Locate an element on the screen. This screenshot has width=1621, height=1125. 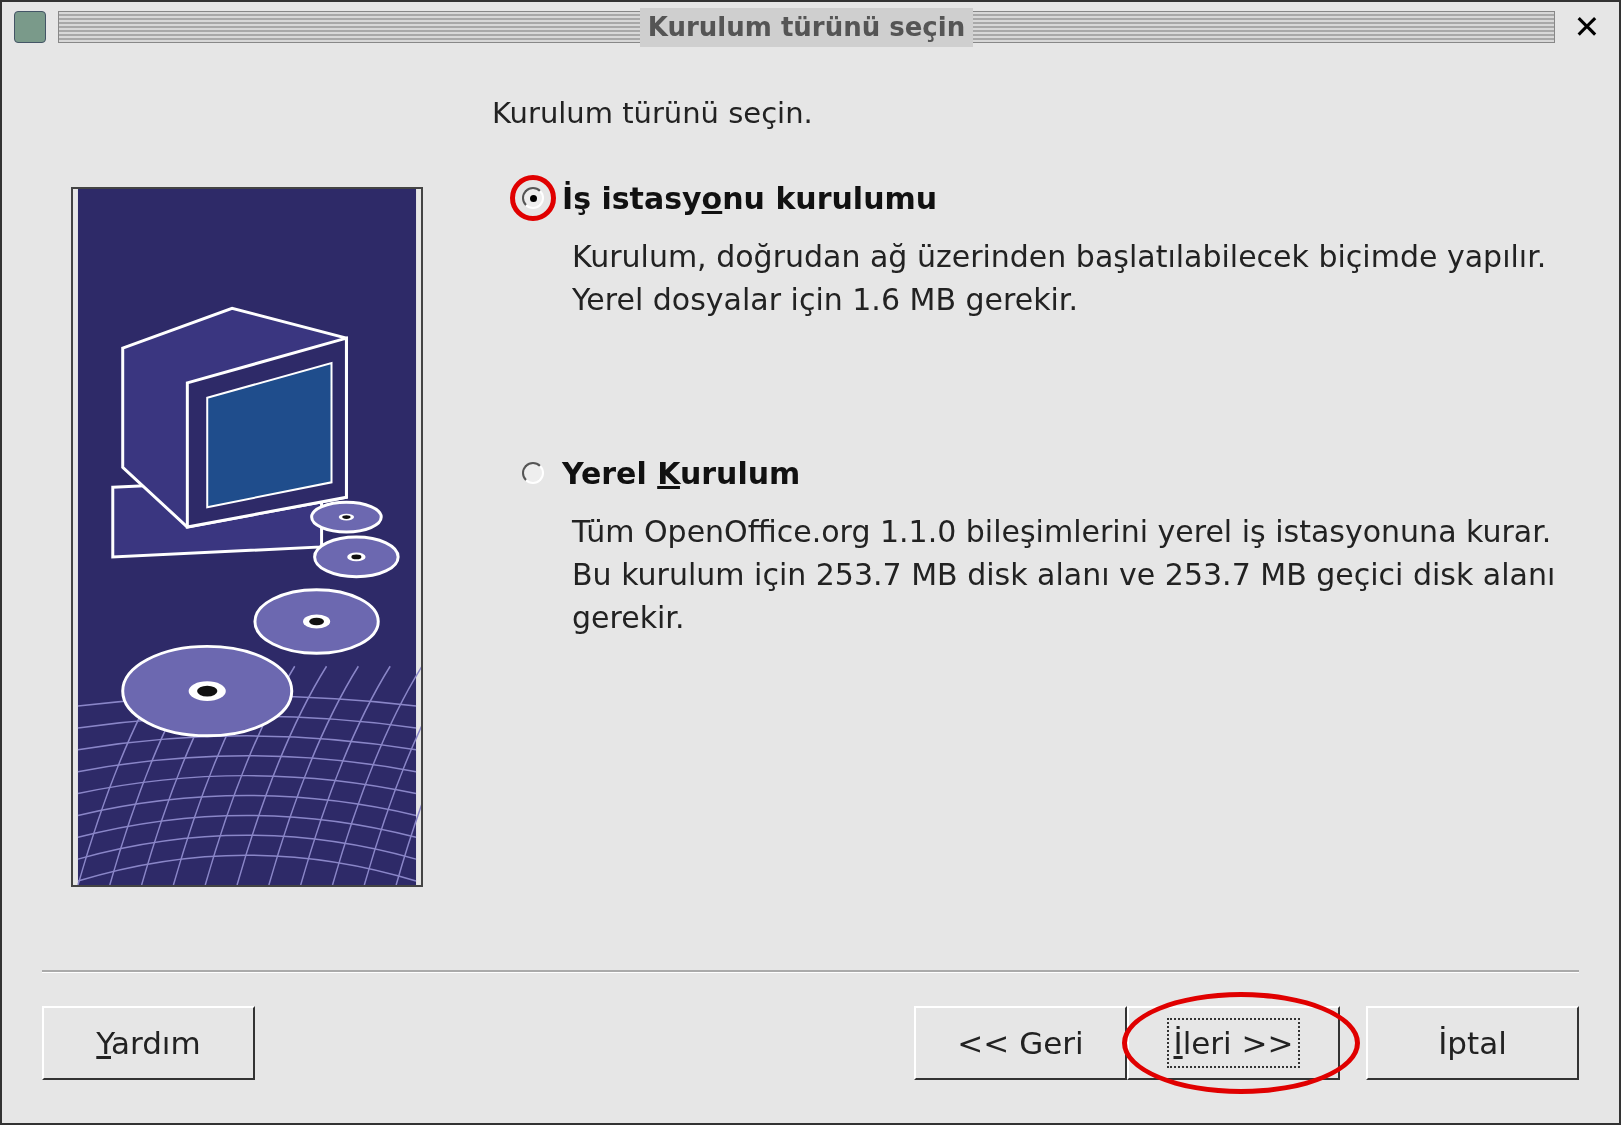
dialog-button: İptal is located at coordinates (1472, 1043).